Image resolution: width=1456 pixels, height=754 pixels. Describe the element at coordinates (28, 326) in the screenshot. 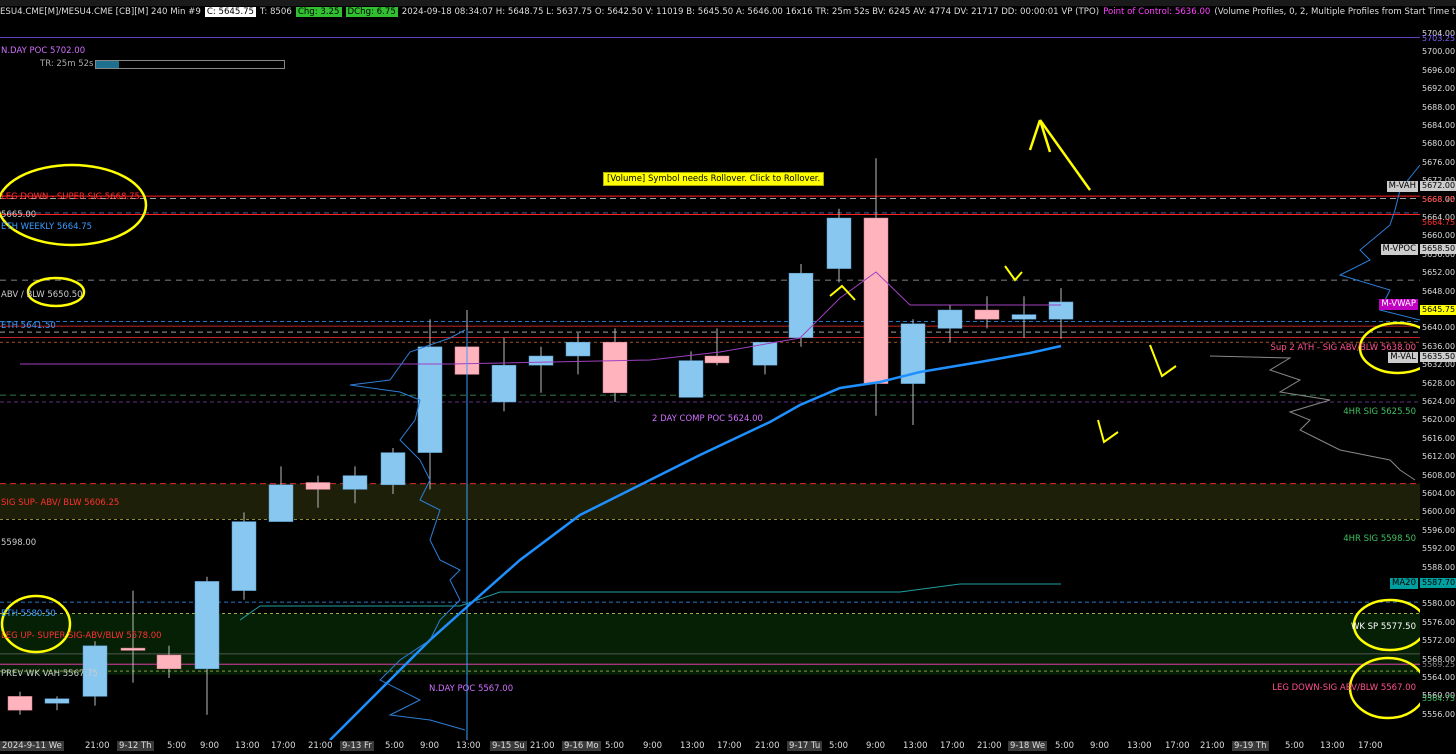

I see `level-label: ETH 5641.50` at that location.